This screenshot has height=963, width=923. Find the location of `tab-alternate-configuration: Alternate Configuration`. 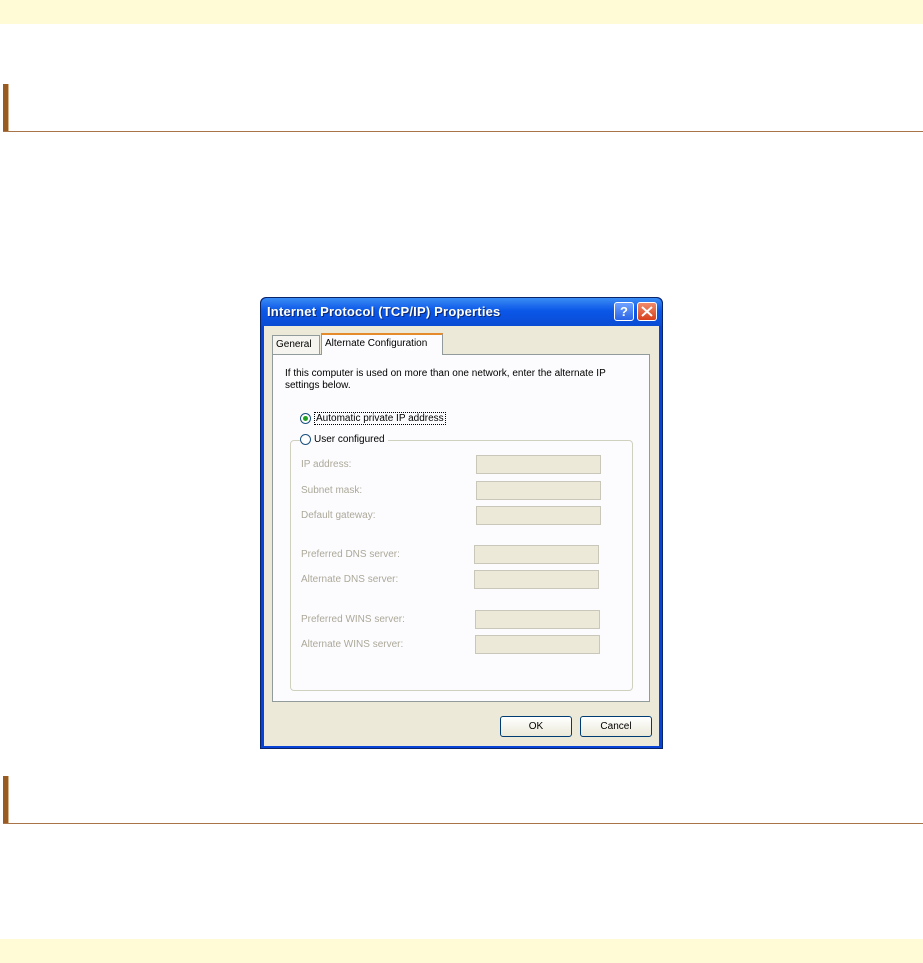

tab-alternate-configuration: Alternate Configuration is located at coordinates (382, 344).